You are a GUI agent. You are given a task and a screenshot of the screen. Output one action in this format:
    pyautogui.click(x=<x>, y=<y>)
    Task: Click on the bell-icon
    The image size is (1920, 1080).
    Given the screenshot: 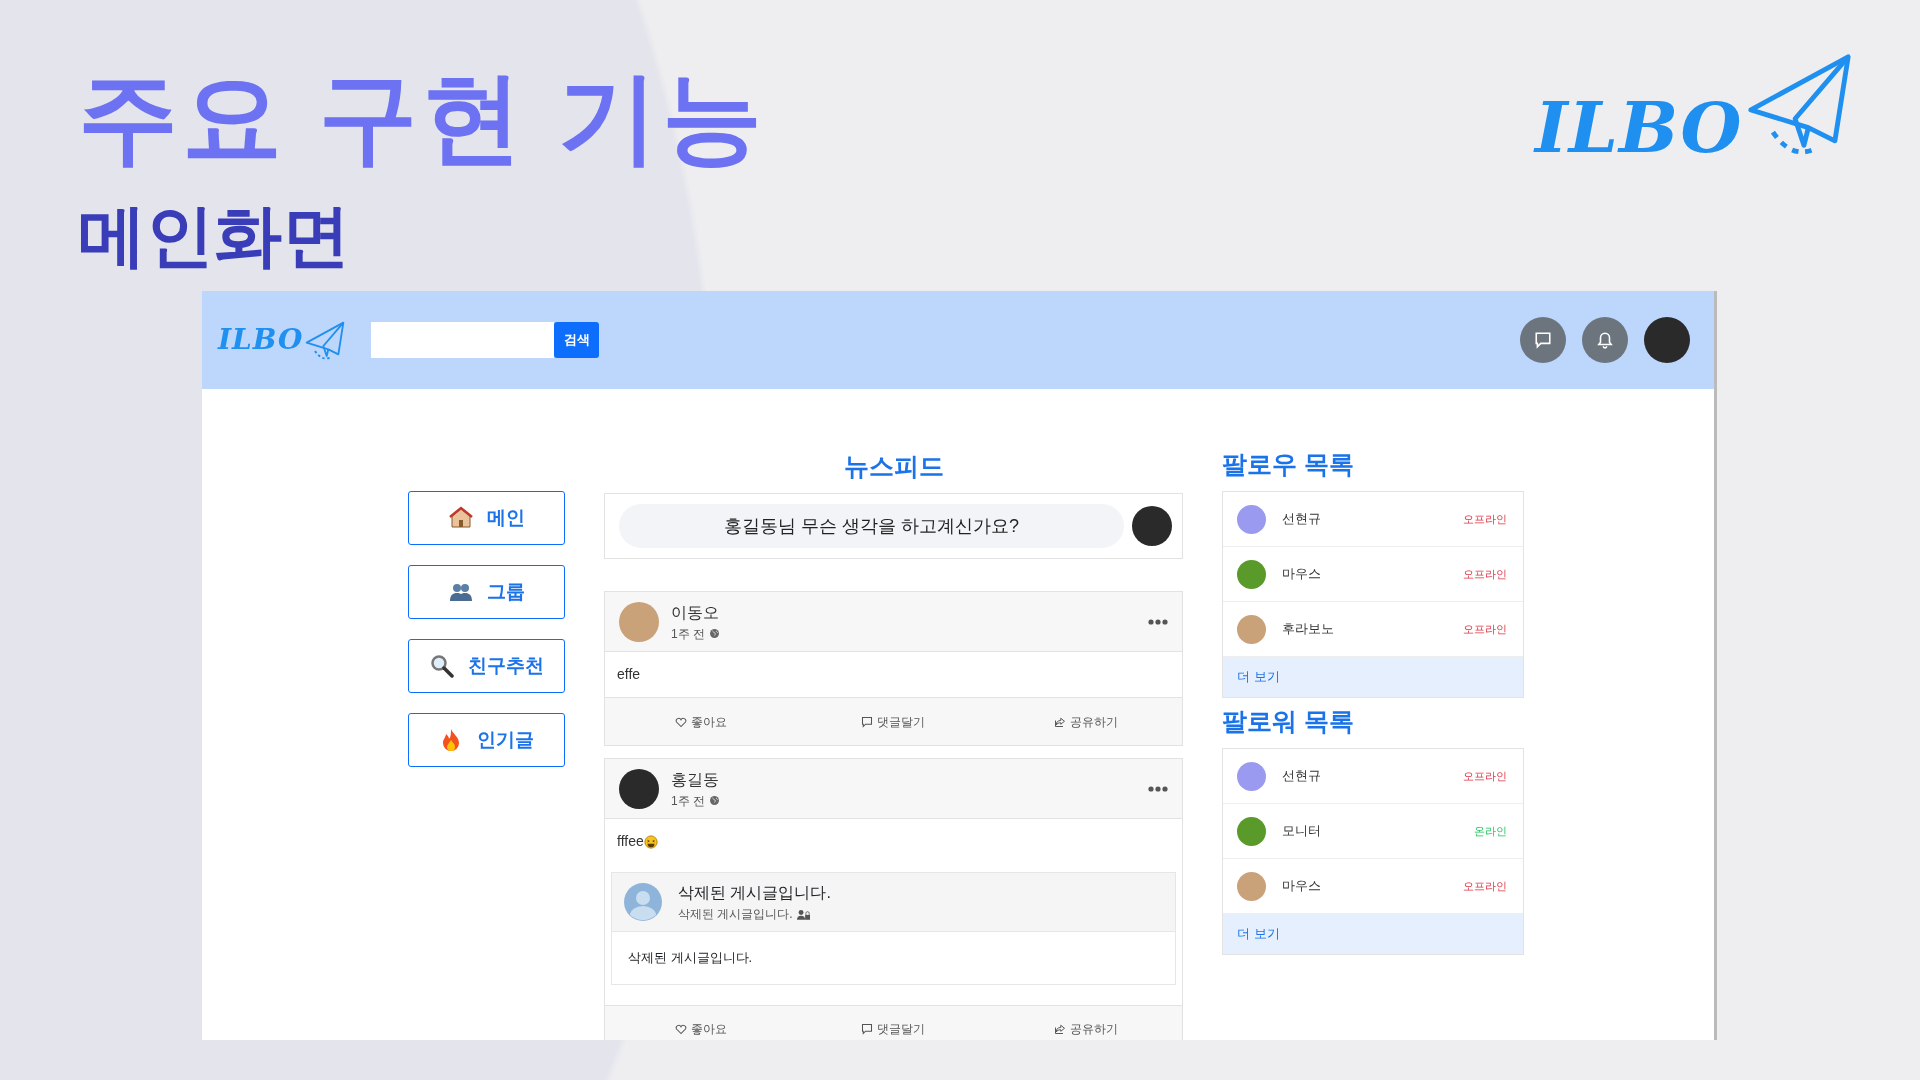 What is the action you would take?
    pyautogui.click(x=1605, y=340)
    